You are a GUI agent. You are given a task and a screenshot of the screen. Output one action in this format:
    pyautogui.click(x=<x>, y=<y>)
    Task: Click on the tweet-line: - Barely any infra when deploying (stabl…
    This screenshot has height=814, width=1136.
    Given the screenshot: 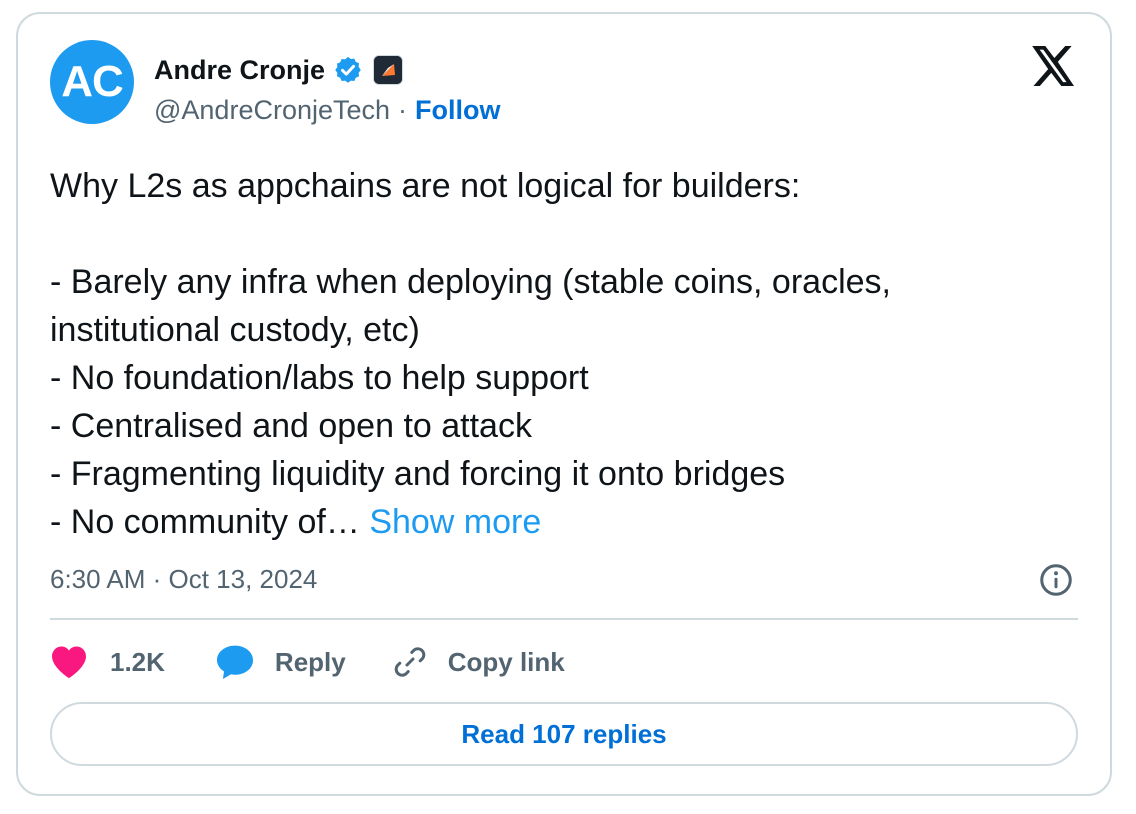 What is the action you would take?
    pyautogui.click(x=470, y=282)
    